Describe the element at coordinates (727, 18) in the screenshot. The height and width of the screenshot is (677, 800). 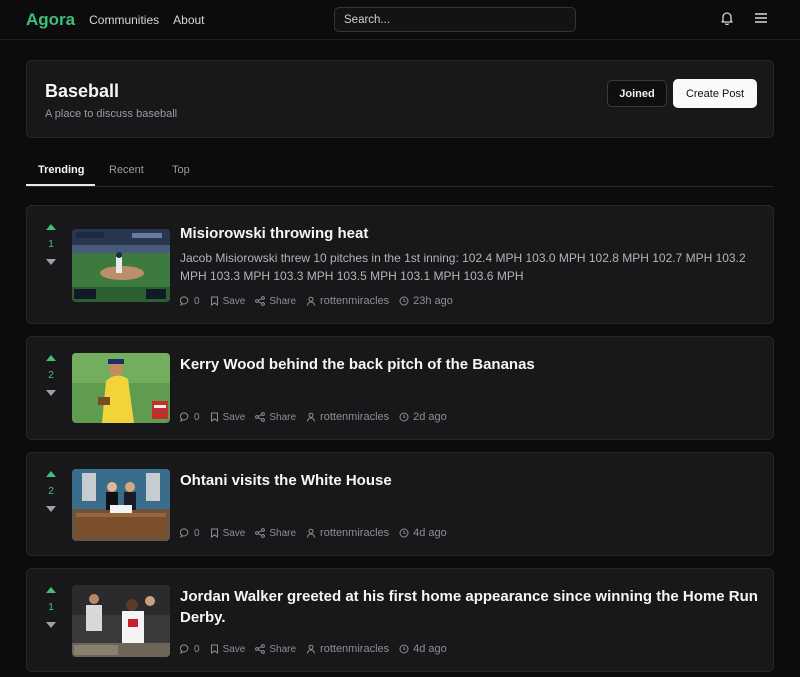
I see `bell-icon` at that location.